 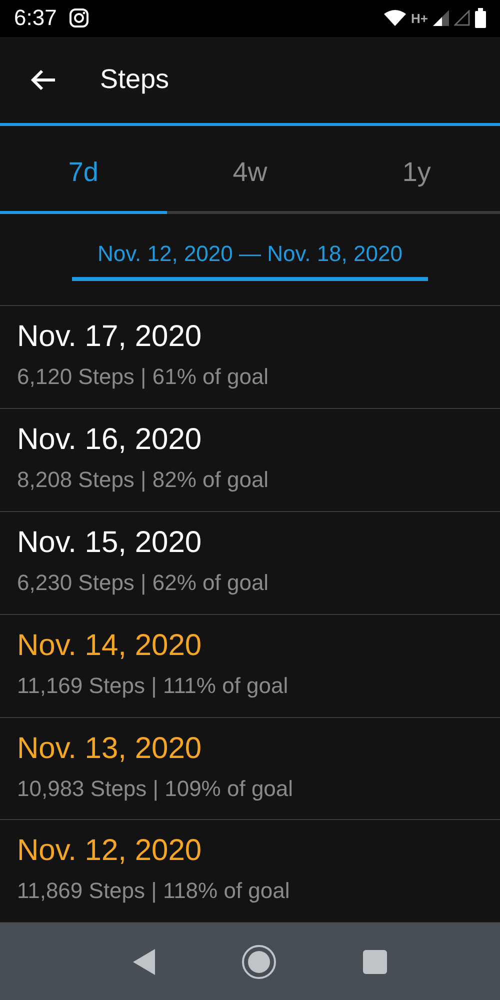 I want to click on period-tab: 4w, so click(x=250, y=170).